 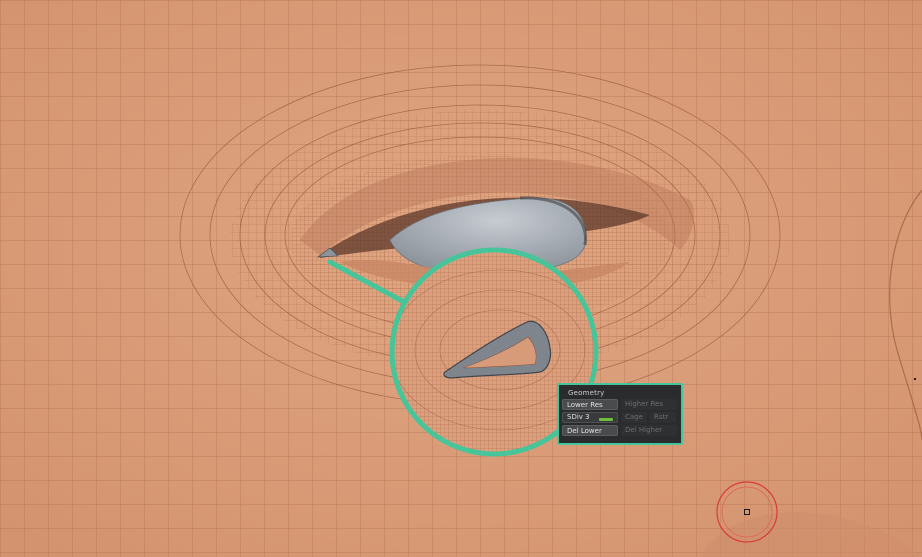 What do you see at coordinates (606, 419) in the screenshot?
I see `sdiv-level-indicator` at bounding box center [606, 419].